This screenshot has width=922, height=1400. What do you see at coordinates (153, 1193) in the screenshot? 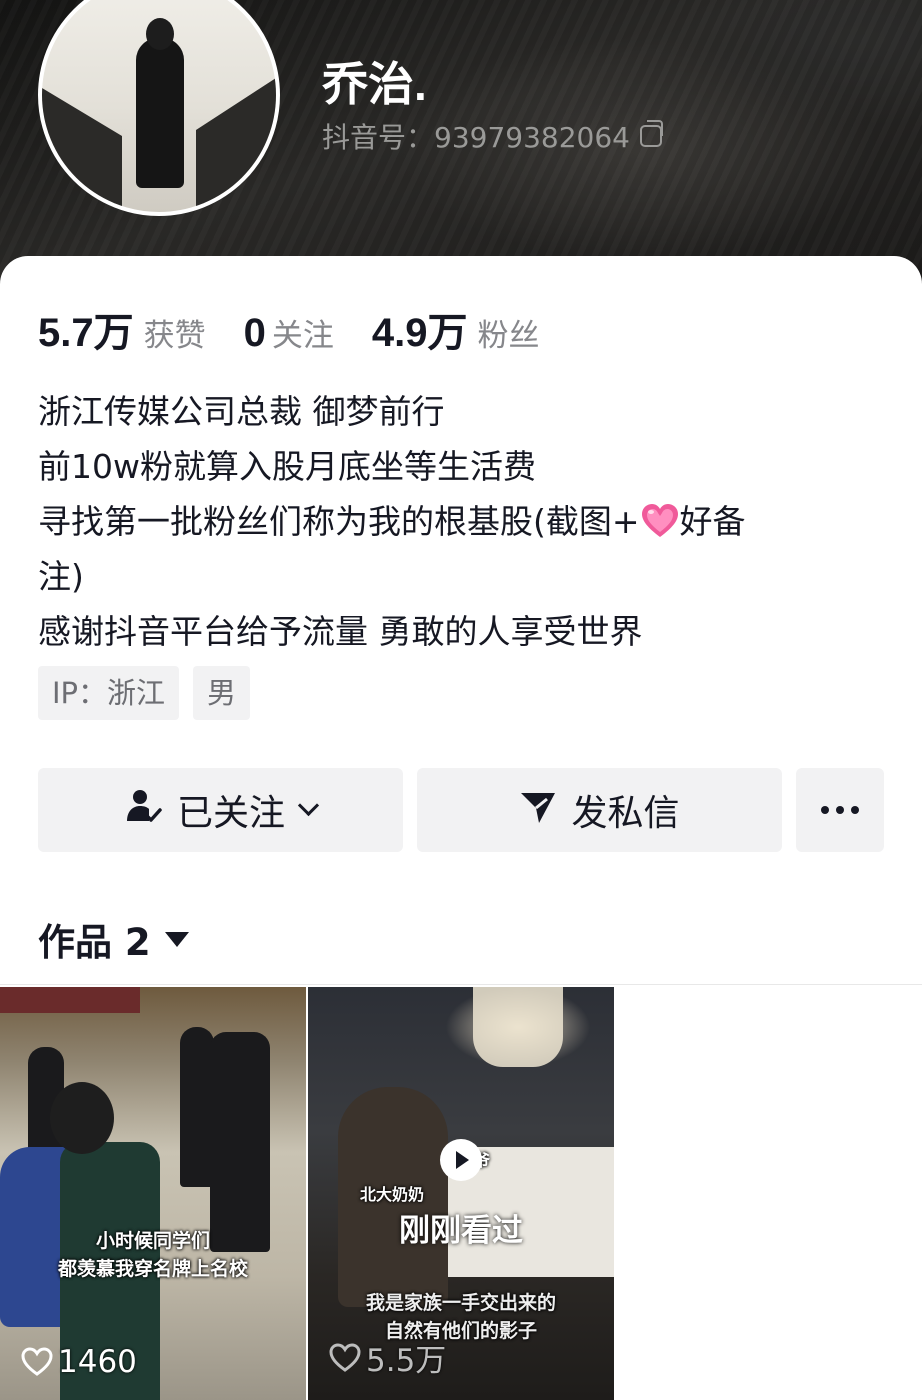
I see `video-thumbnail: 小时候同学们 都羡慕我穿名牌上名校 1460` at bounding box center [153, 1193].